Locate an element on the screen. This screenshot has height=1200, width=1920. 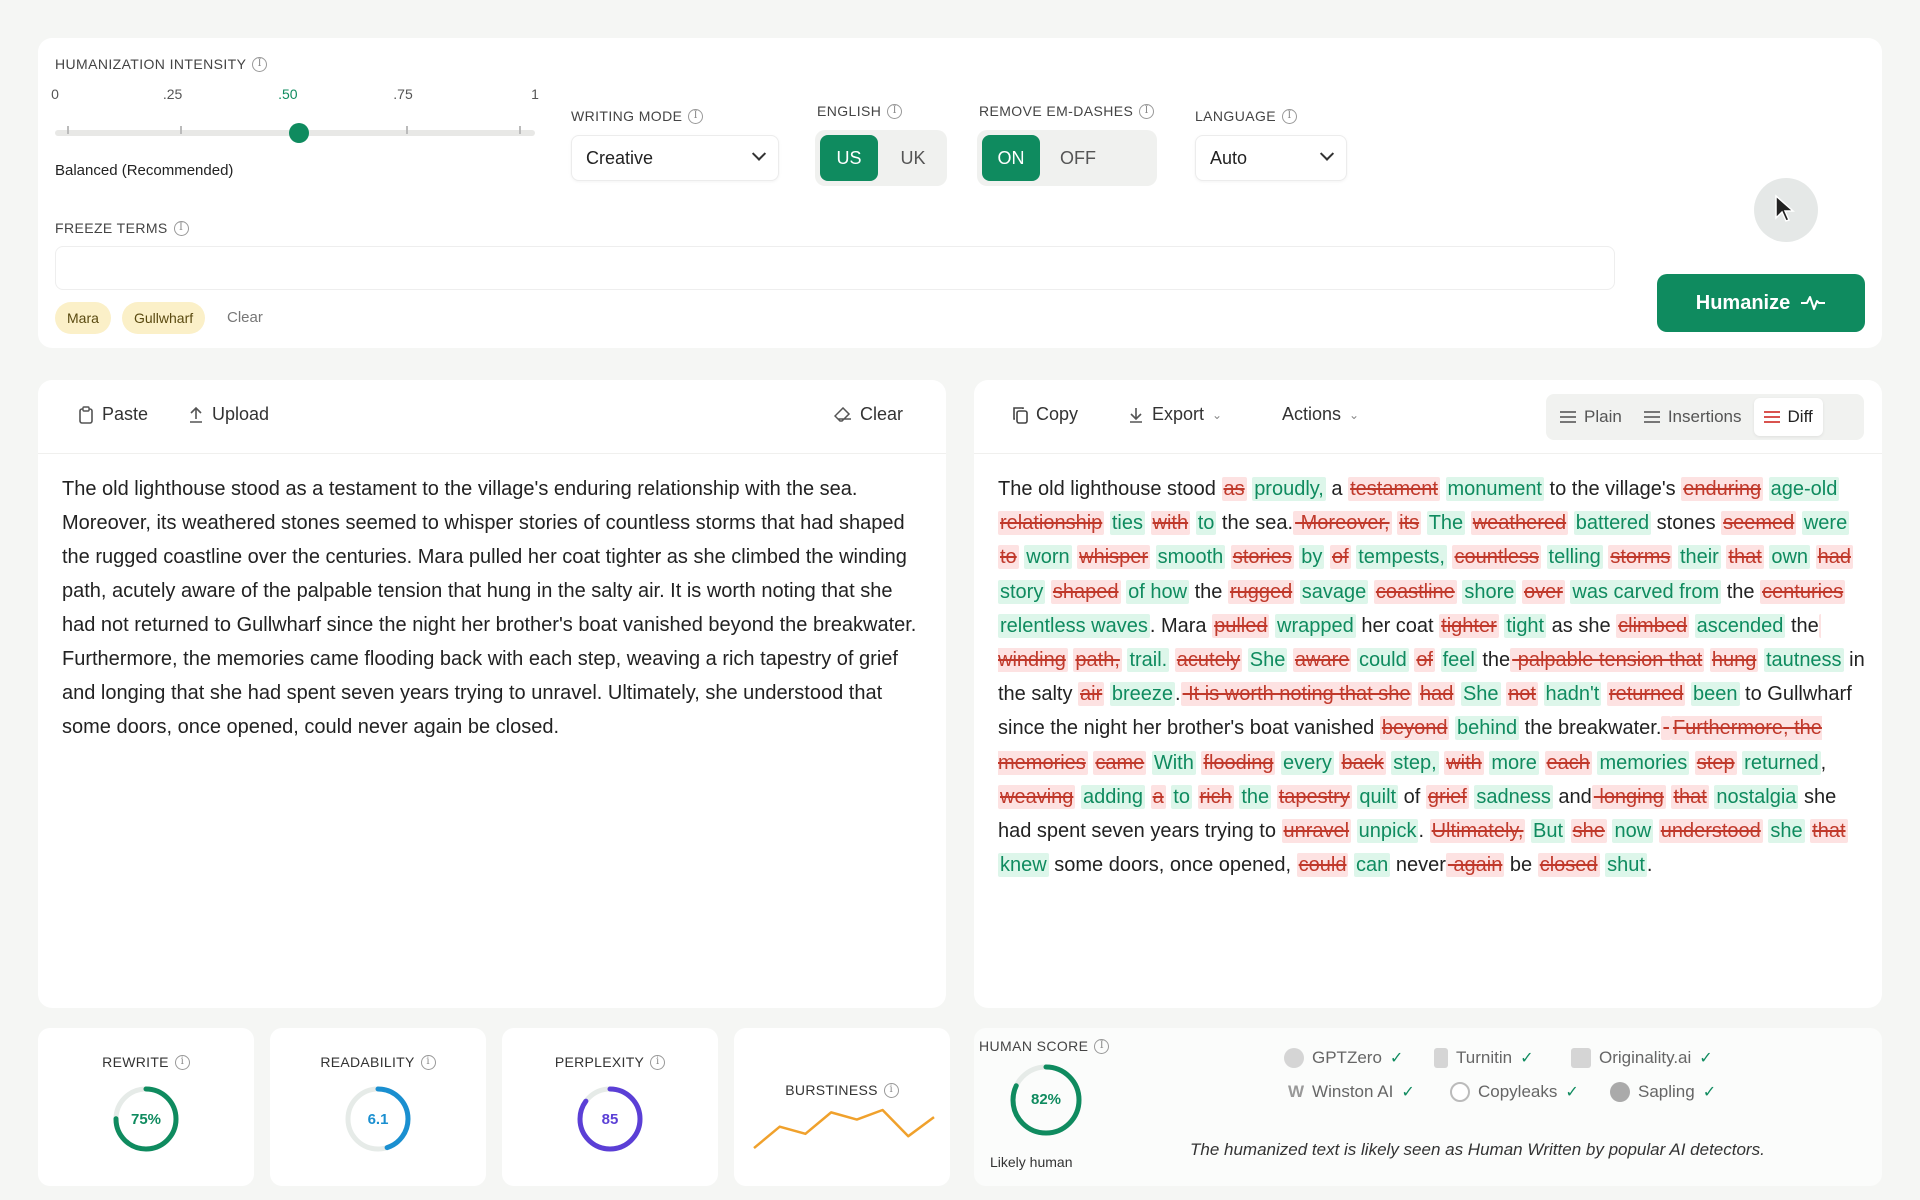
intensity-label: HUMANIZATION INTENSITY i is located at coordinates (161, 64).